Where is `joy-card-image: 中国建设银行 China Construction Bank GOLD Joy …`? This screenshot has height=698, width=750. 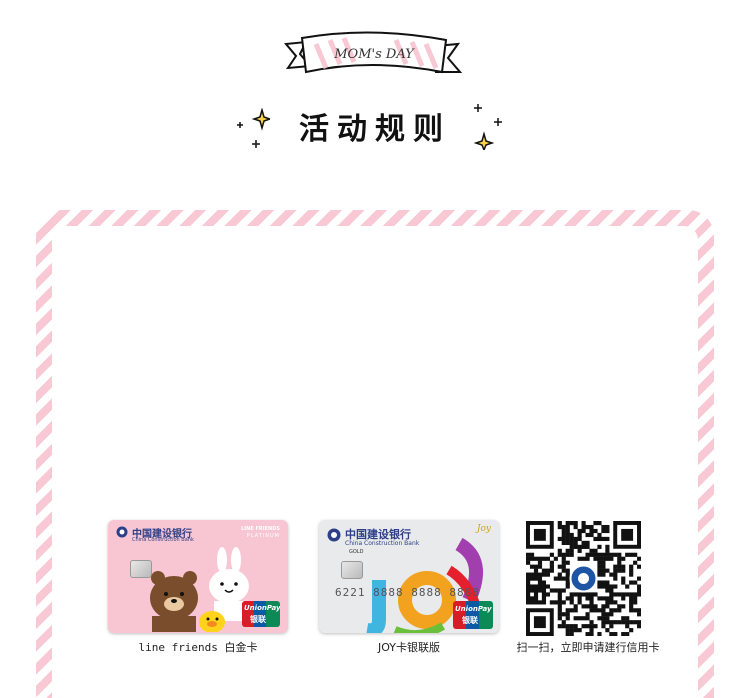 joy-card-image: 中国建设银行 China Construction Bank GOLD Joy … is located at coordinates (409, 576).